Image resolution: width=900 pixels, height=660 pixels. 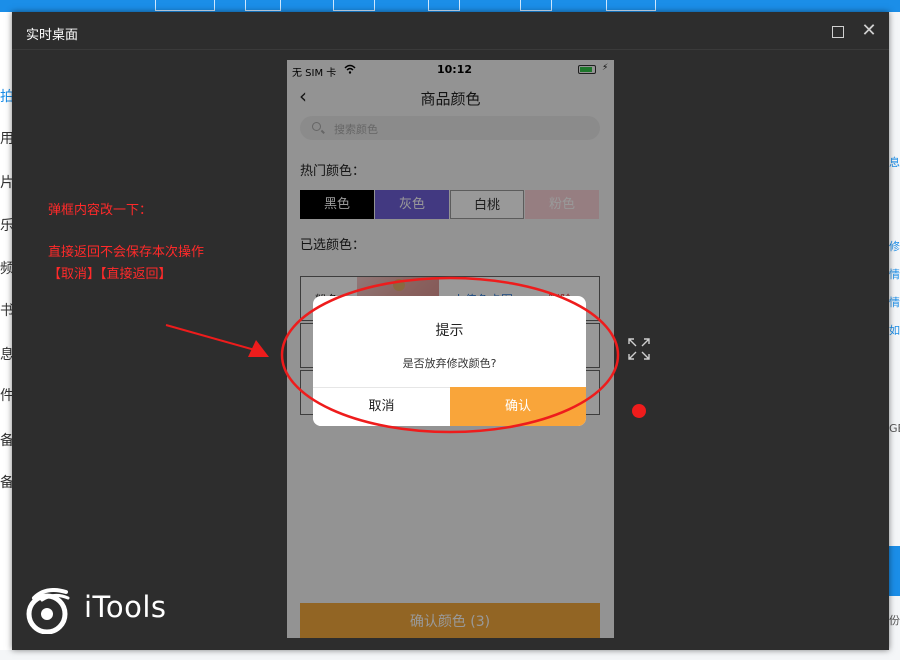 What do you see at coordinates (450, 355) in the screenshot?
I see `annotation-ellipse` at bounding box center [450, 355].